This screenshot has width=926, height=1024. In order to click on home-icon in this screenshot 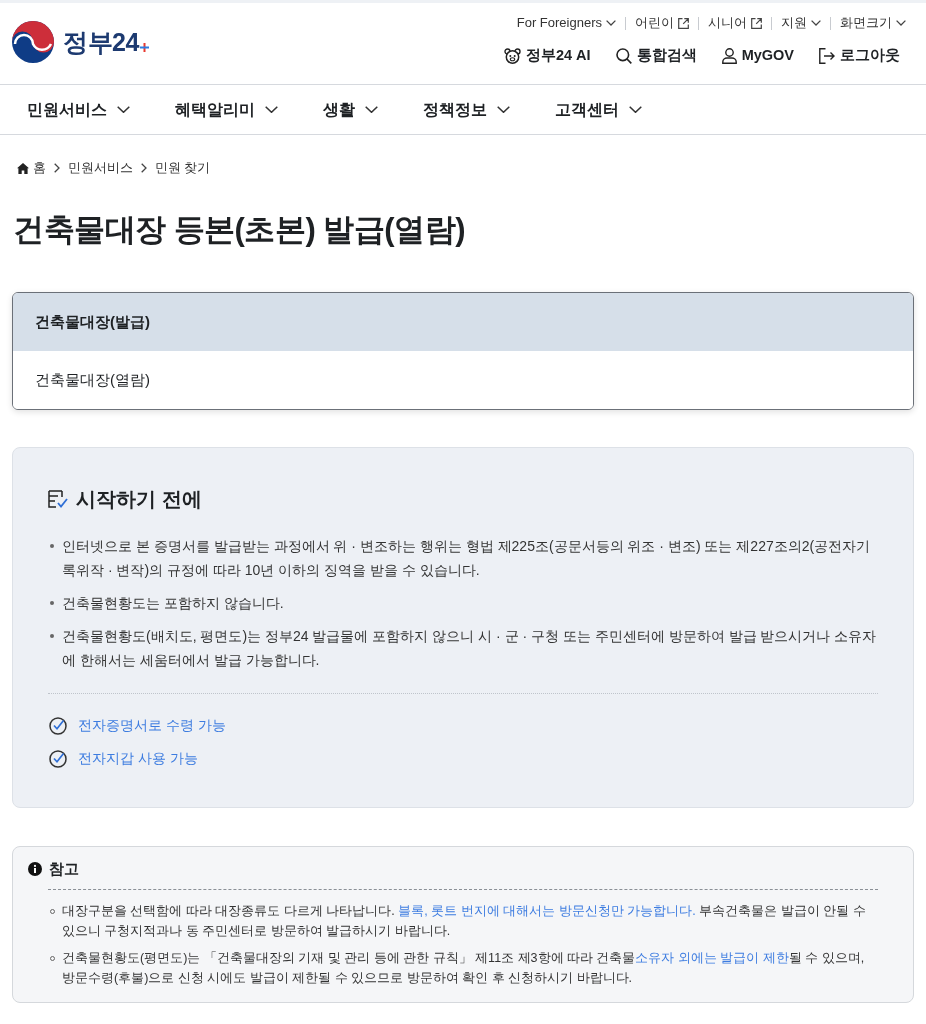, I will do `click(23, 168)`.